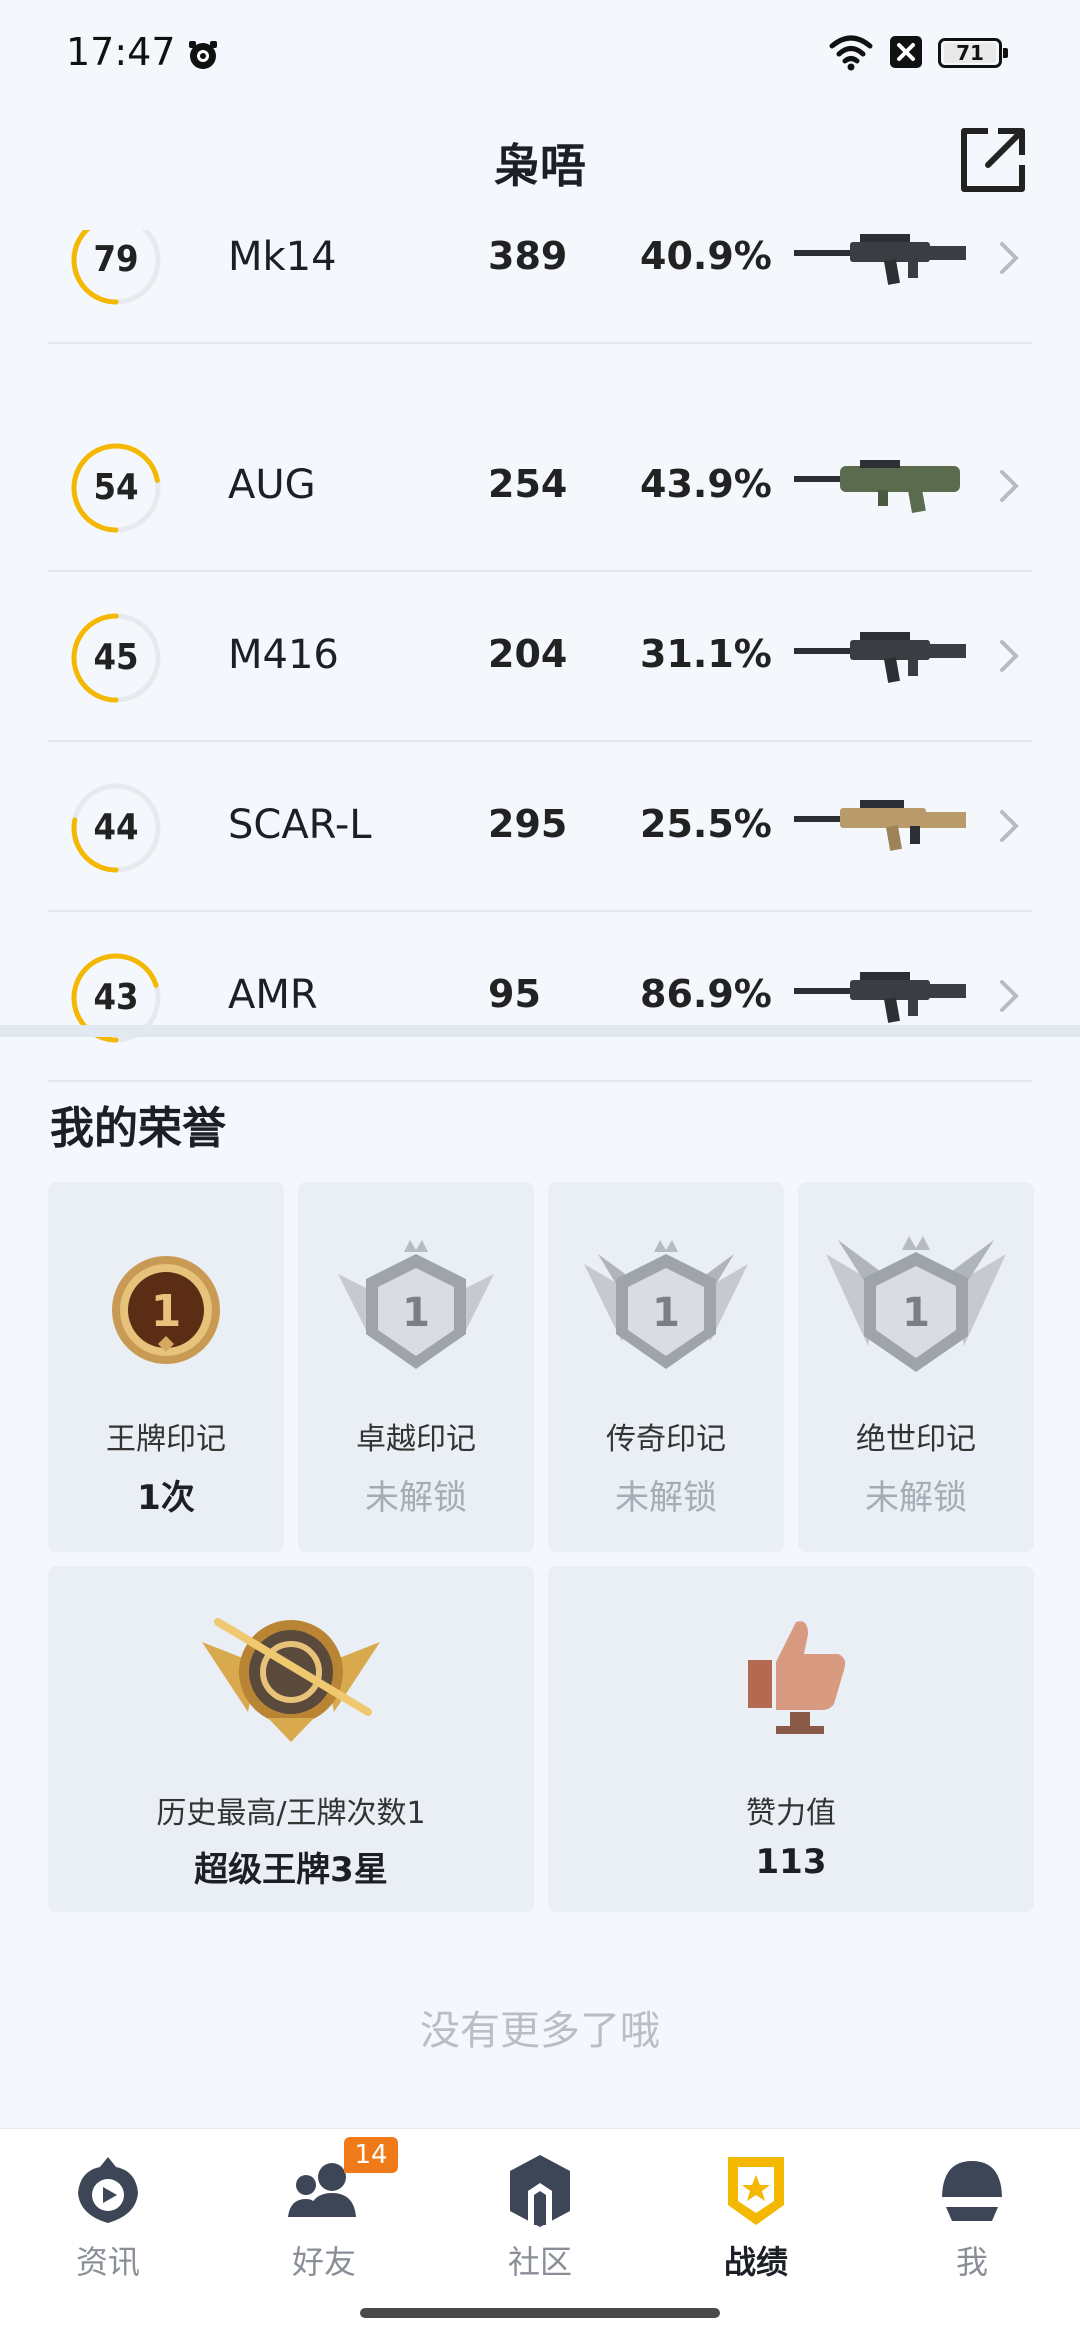  I want to click on honor-card-legend-mark: 1 传奇印记 未解锁, so click(666, 1367).